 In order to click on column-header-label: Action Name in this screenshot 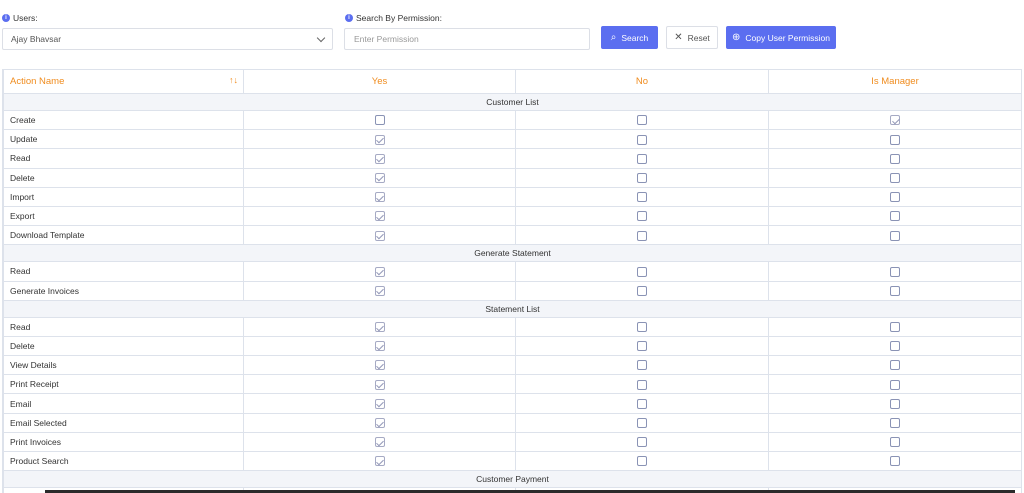, I will do `click(37, 81)`.